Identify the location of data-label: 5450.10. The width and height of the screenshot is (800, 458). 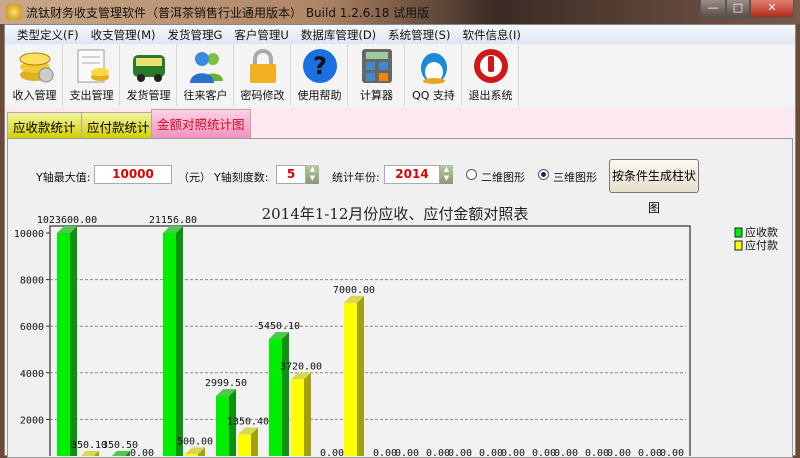
(279, 326).